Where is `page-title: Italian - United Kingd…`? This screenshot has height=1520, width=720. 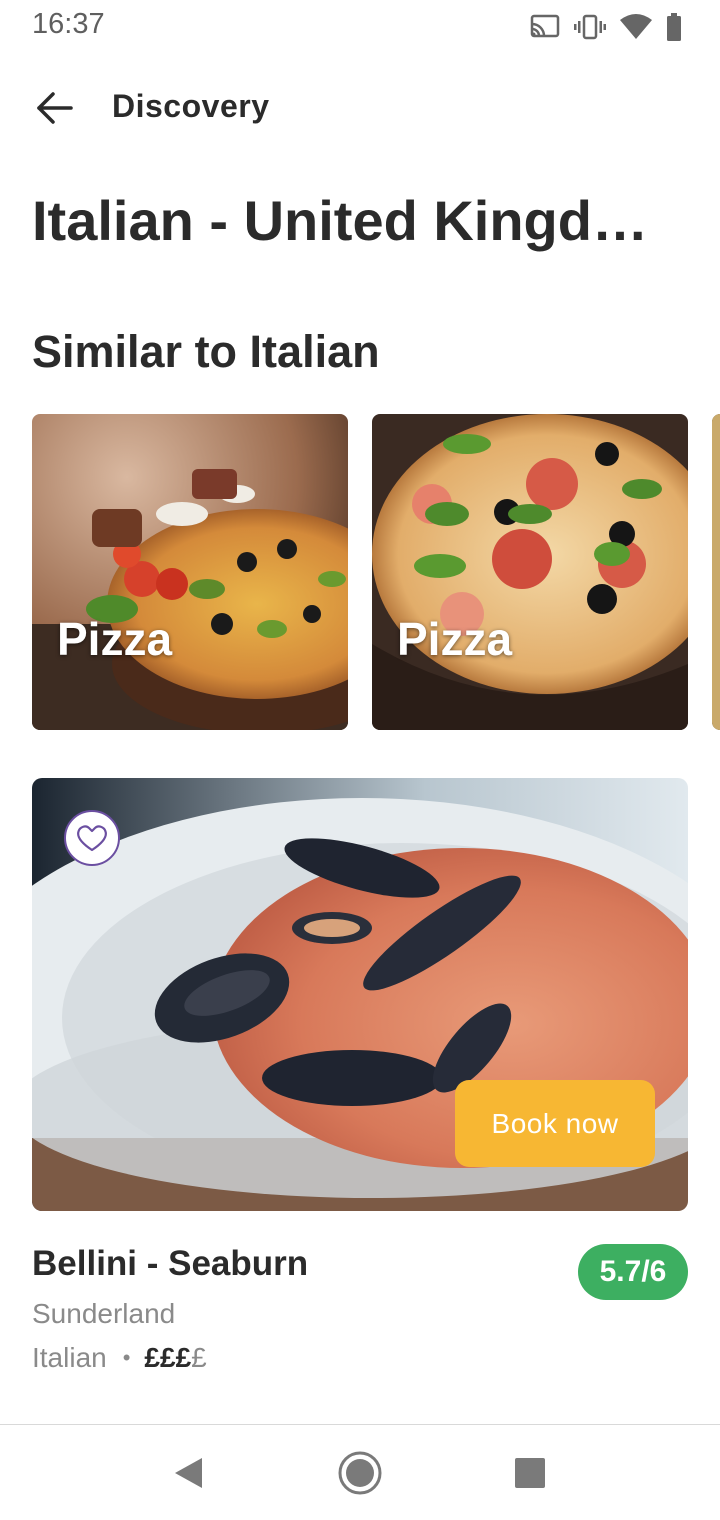
page-title: Italian - United Kingd… is located at coordinates (340, 220).